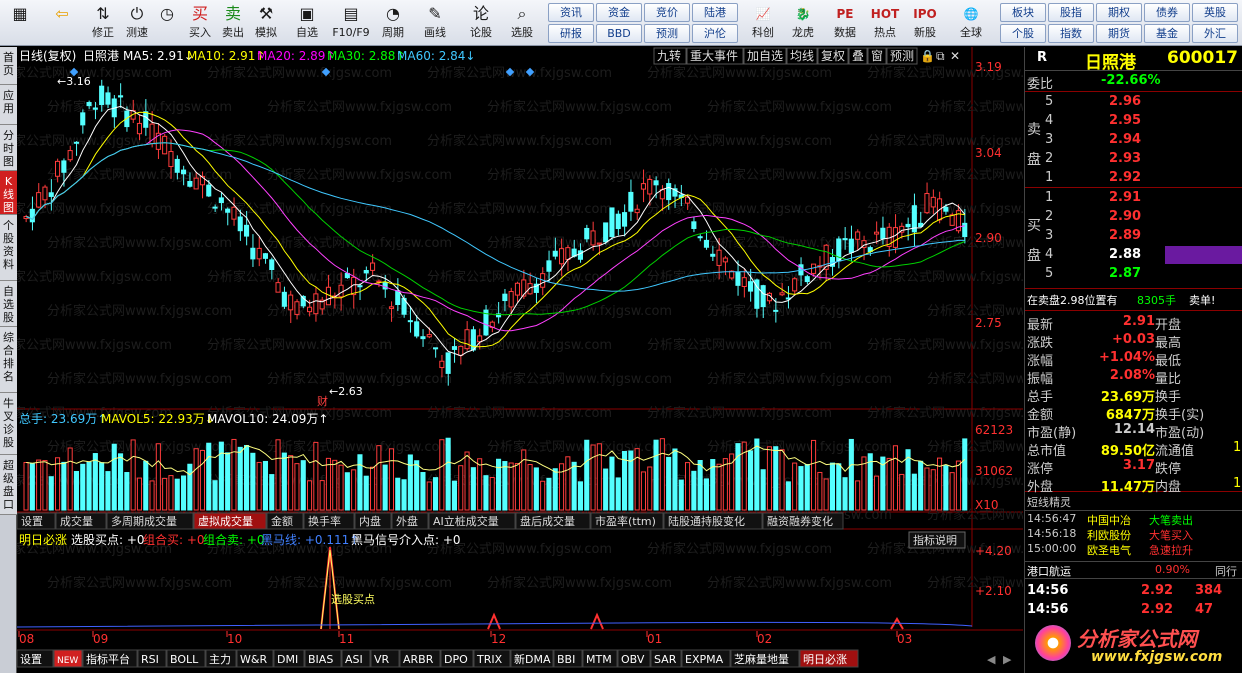 This screenshot has width=1242, height=673. What do you see at coordinates (1167, 12) in the screenshot?
I see `toolbar-market-tab-3: 债券` at bounding box center [1167, 12].